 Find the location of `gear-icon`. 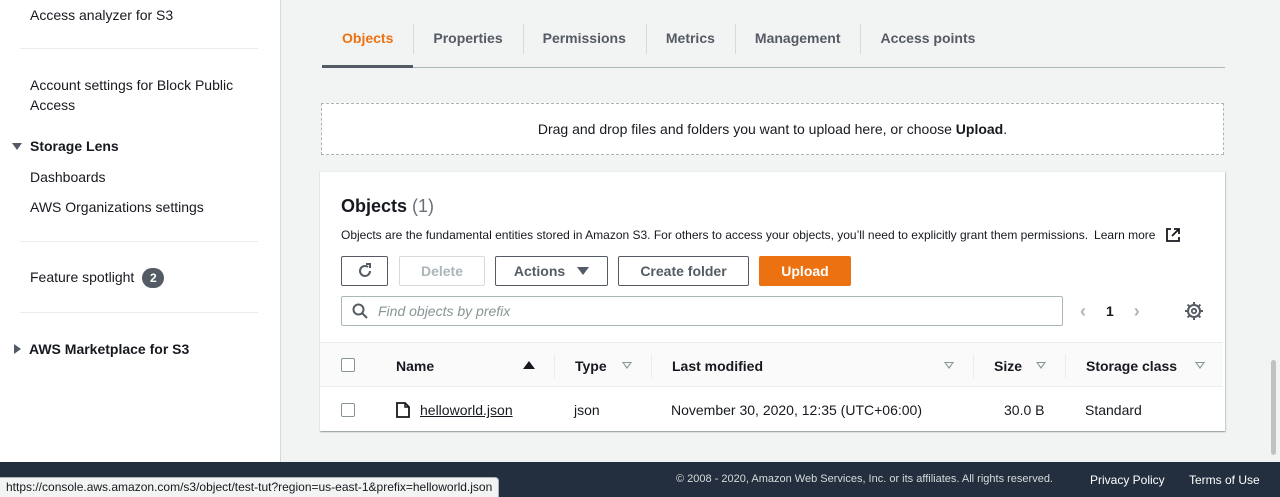

gear-icon is located at coordinates (1194, 311).